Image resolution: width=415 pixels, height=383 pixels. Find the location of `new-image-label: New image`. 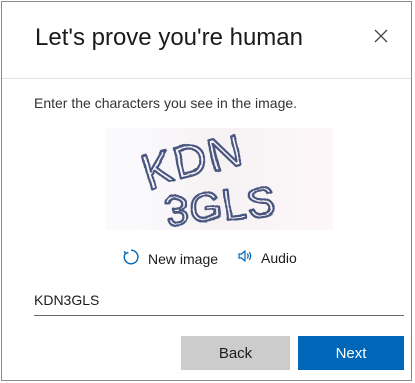

new-image-label: New image is located at coordinates (183, 258).